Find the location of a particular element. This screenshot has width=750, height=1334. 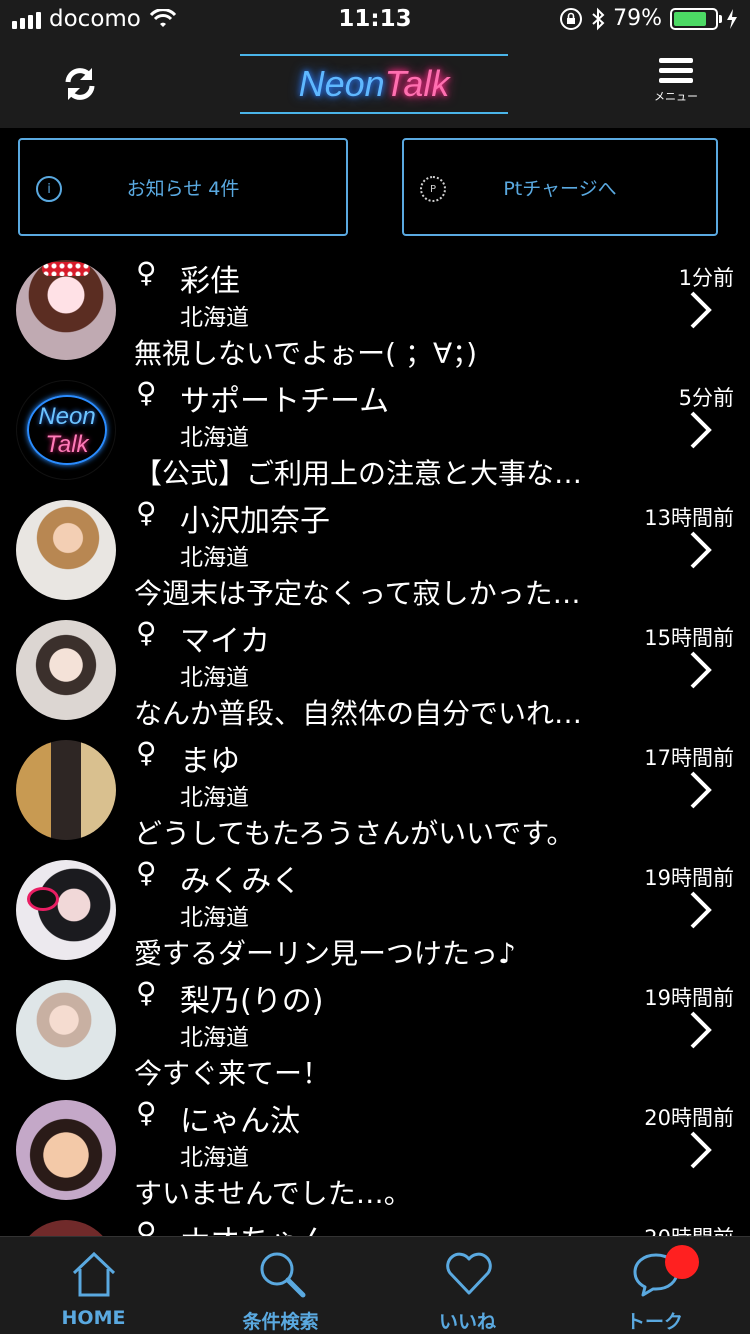

message-row: ♀ ナオちゃん 20時間前 is located at coordinates (375, 1223).